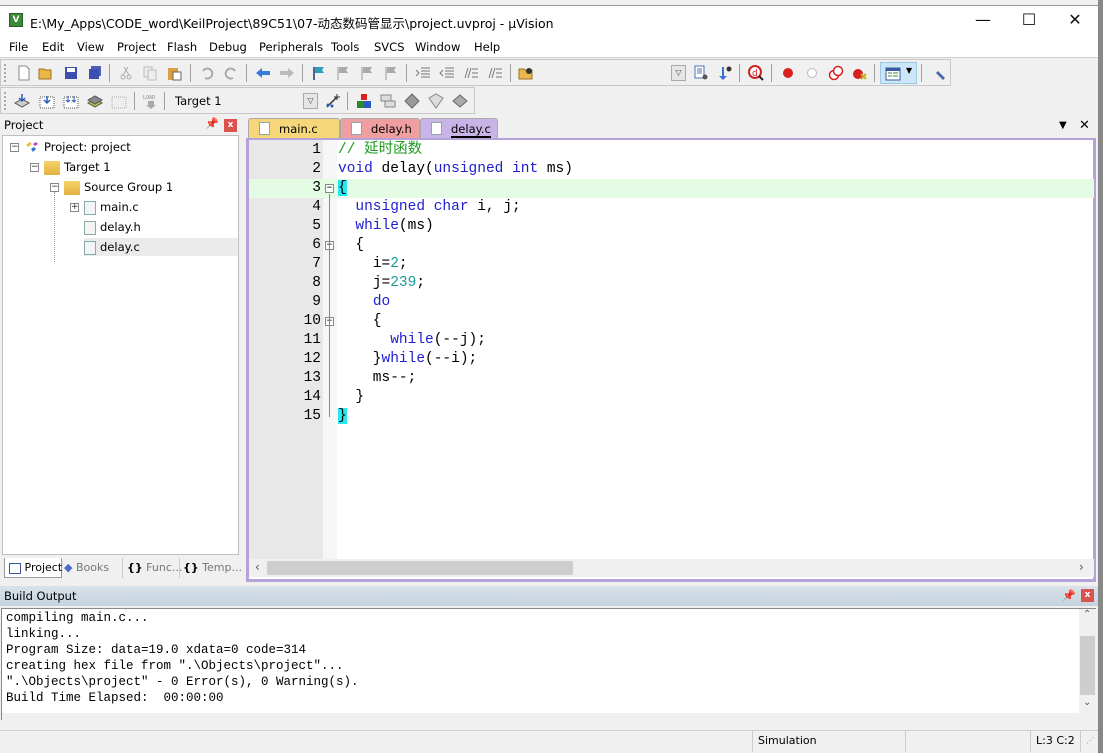 Image resolution: width=1103 pixels, height=753 pixels. I want to click on code-line: 11 while(--j);, so click(671, 340).